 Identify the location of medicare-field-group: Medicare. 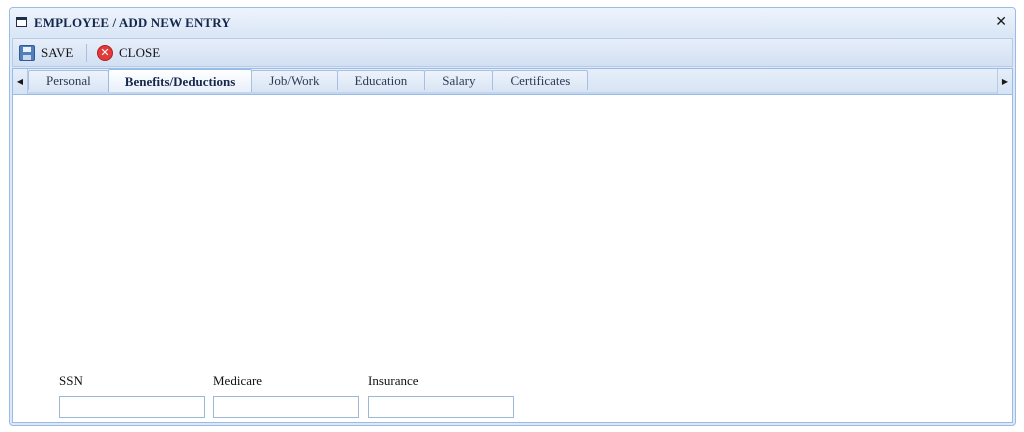
(286, 395).